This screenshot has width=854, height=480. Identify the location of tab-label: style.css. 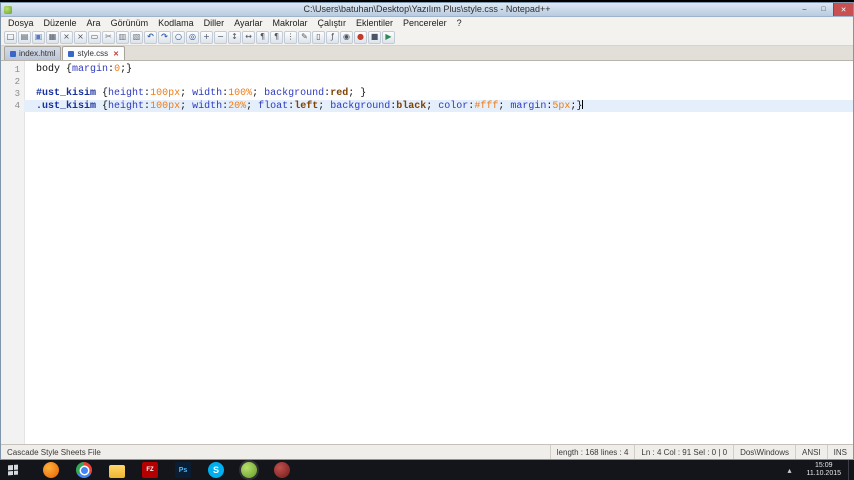
(93, 53).